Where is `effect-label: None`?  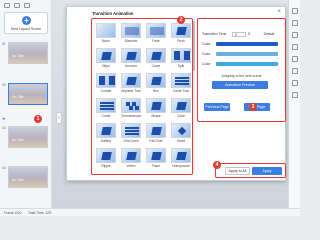 effect-label: None is located at coordinates (106, 41).